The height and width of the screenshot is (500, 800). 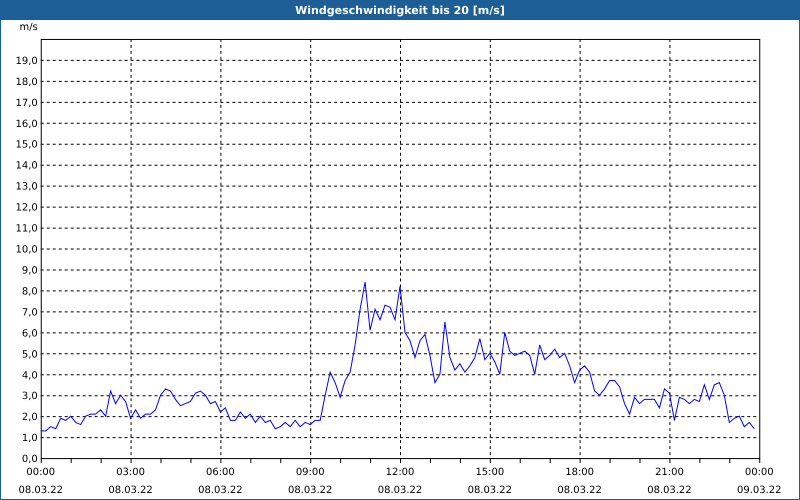 I want to click on y-axis-label: 12,0, so click(x=27, y=208).